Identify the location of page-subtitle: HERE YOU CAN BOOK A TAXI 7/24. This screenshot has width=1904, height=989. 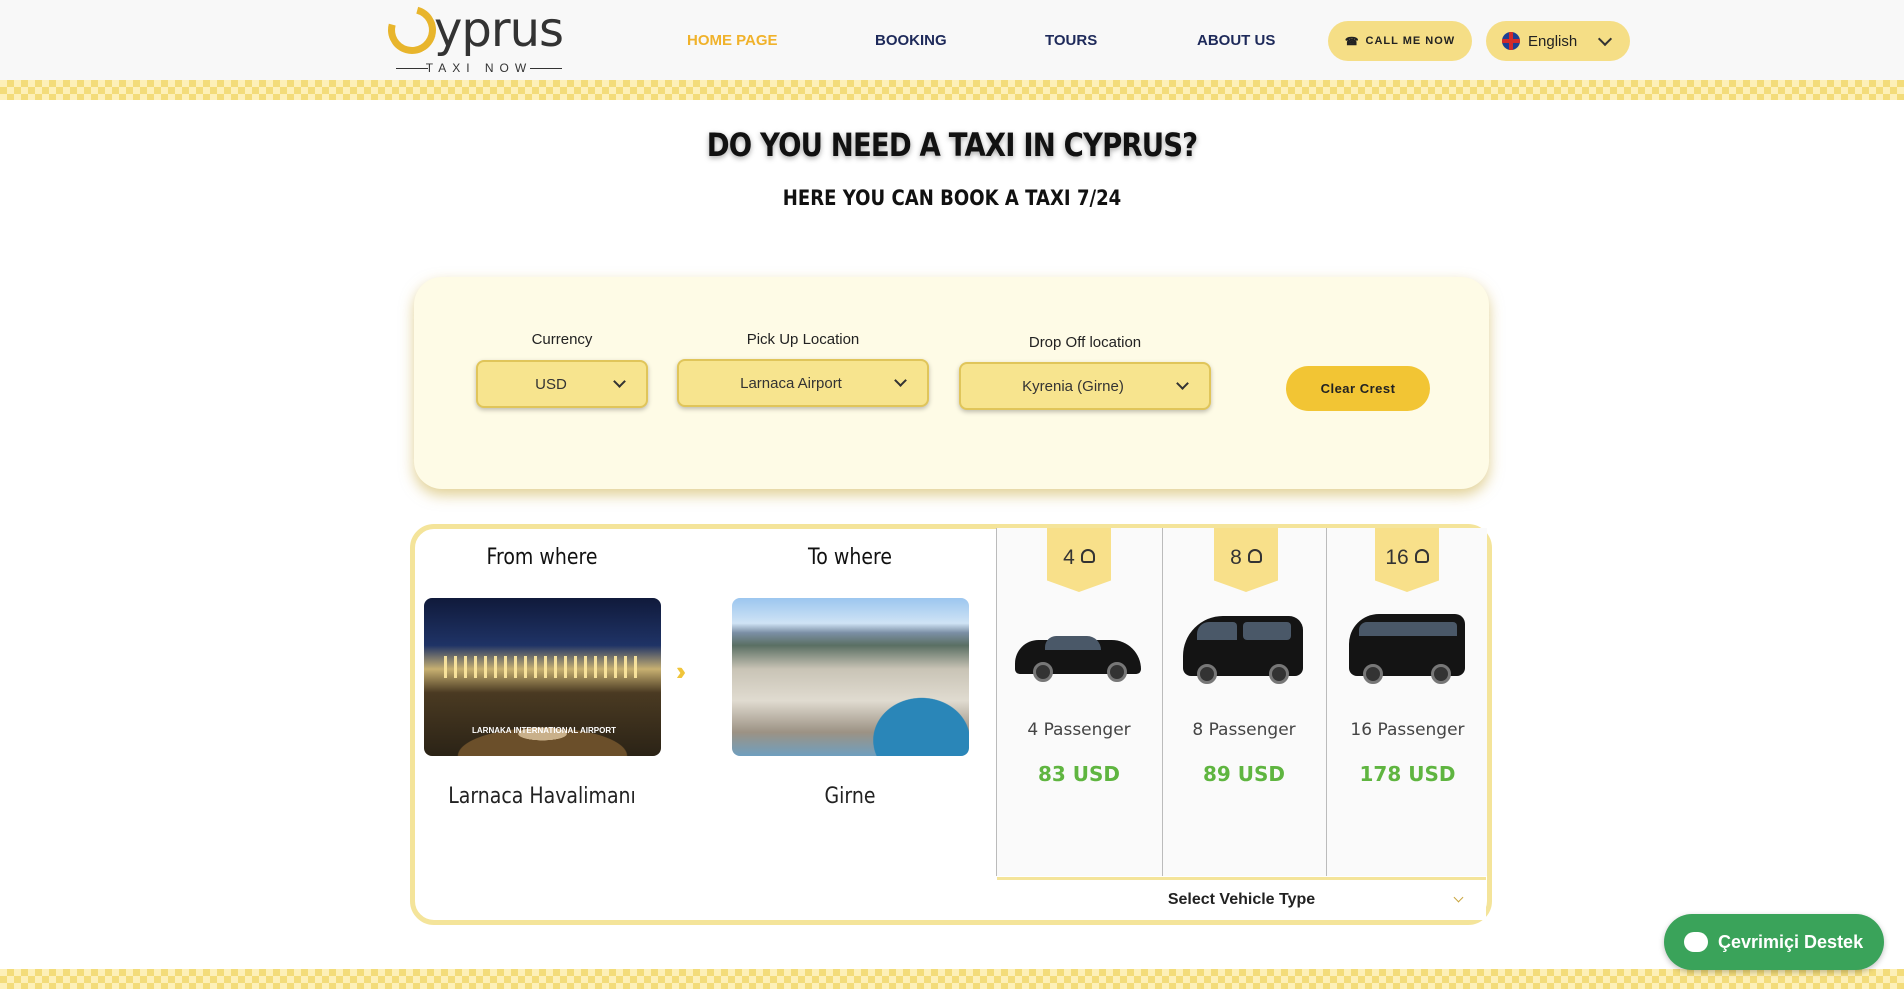
(952, 198).